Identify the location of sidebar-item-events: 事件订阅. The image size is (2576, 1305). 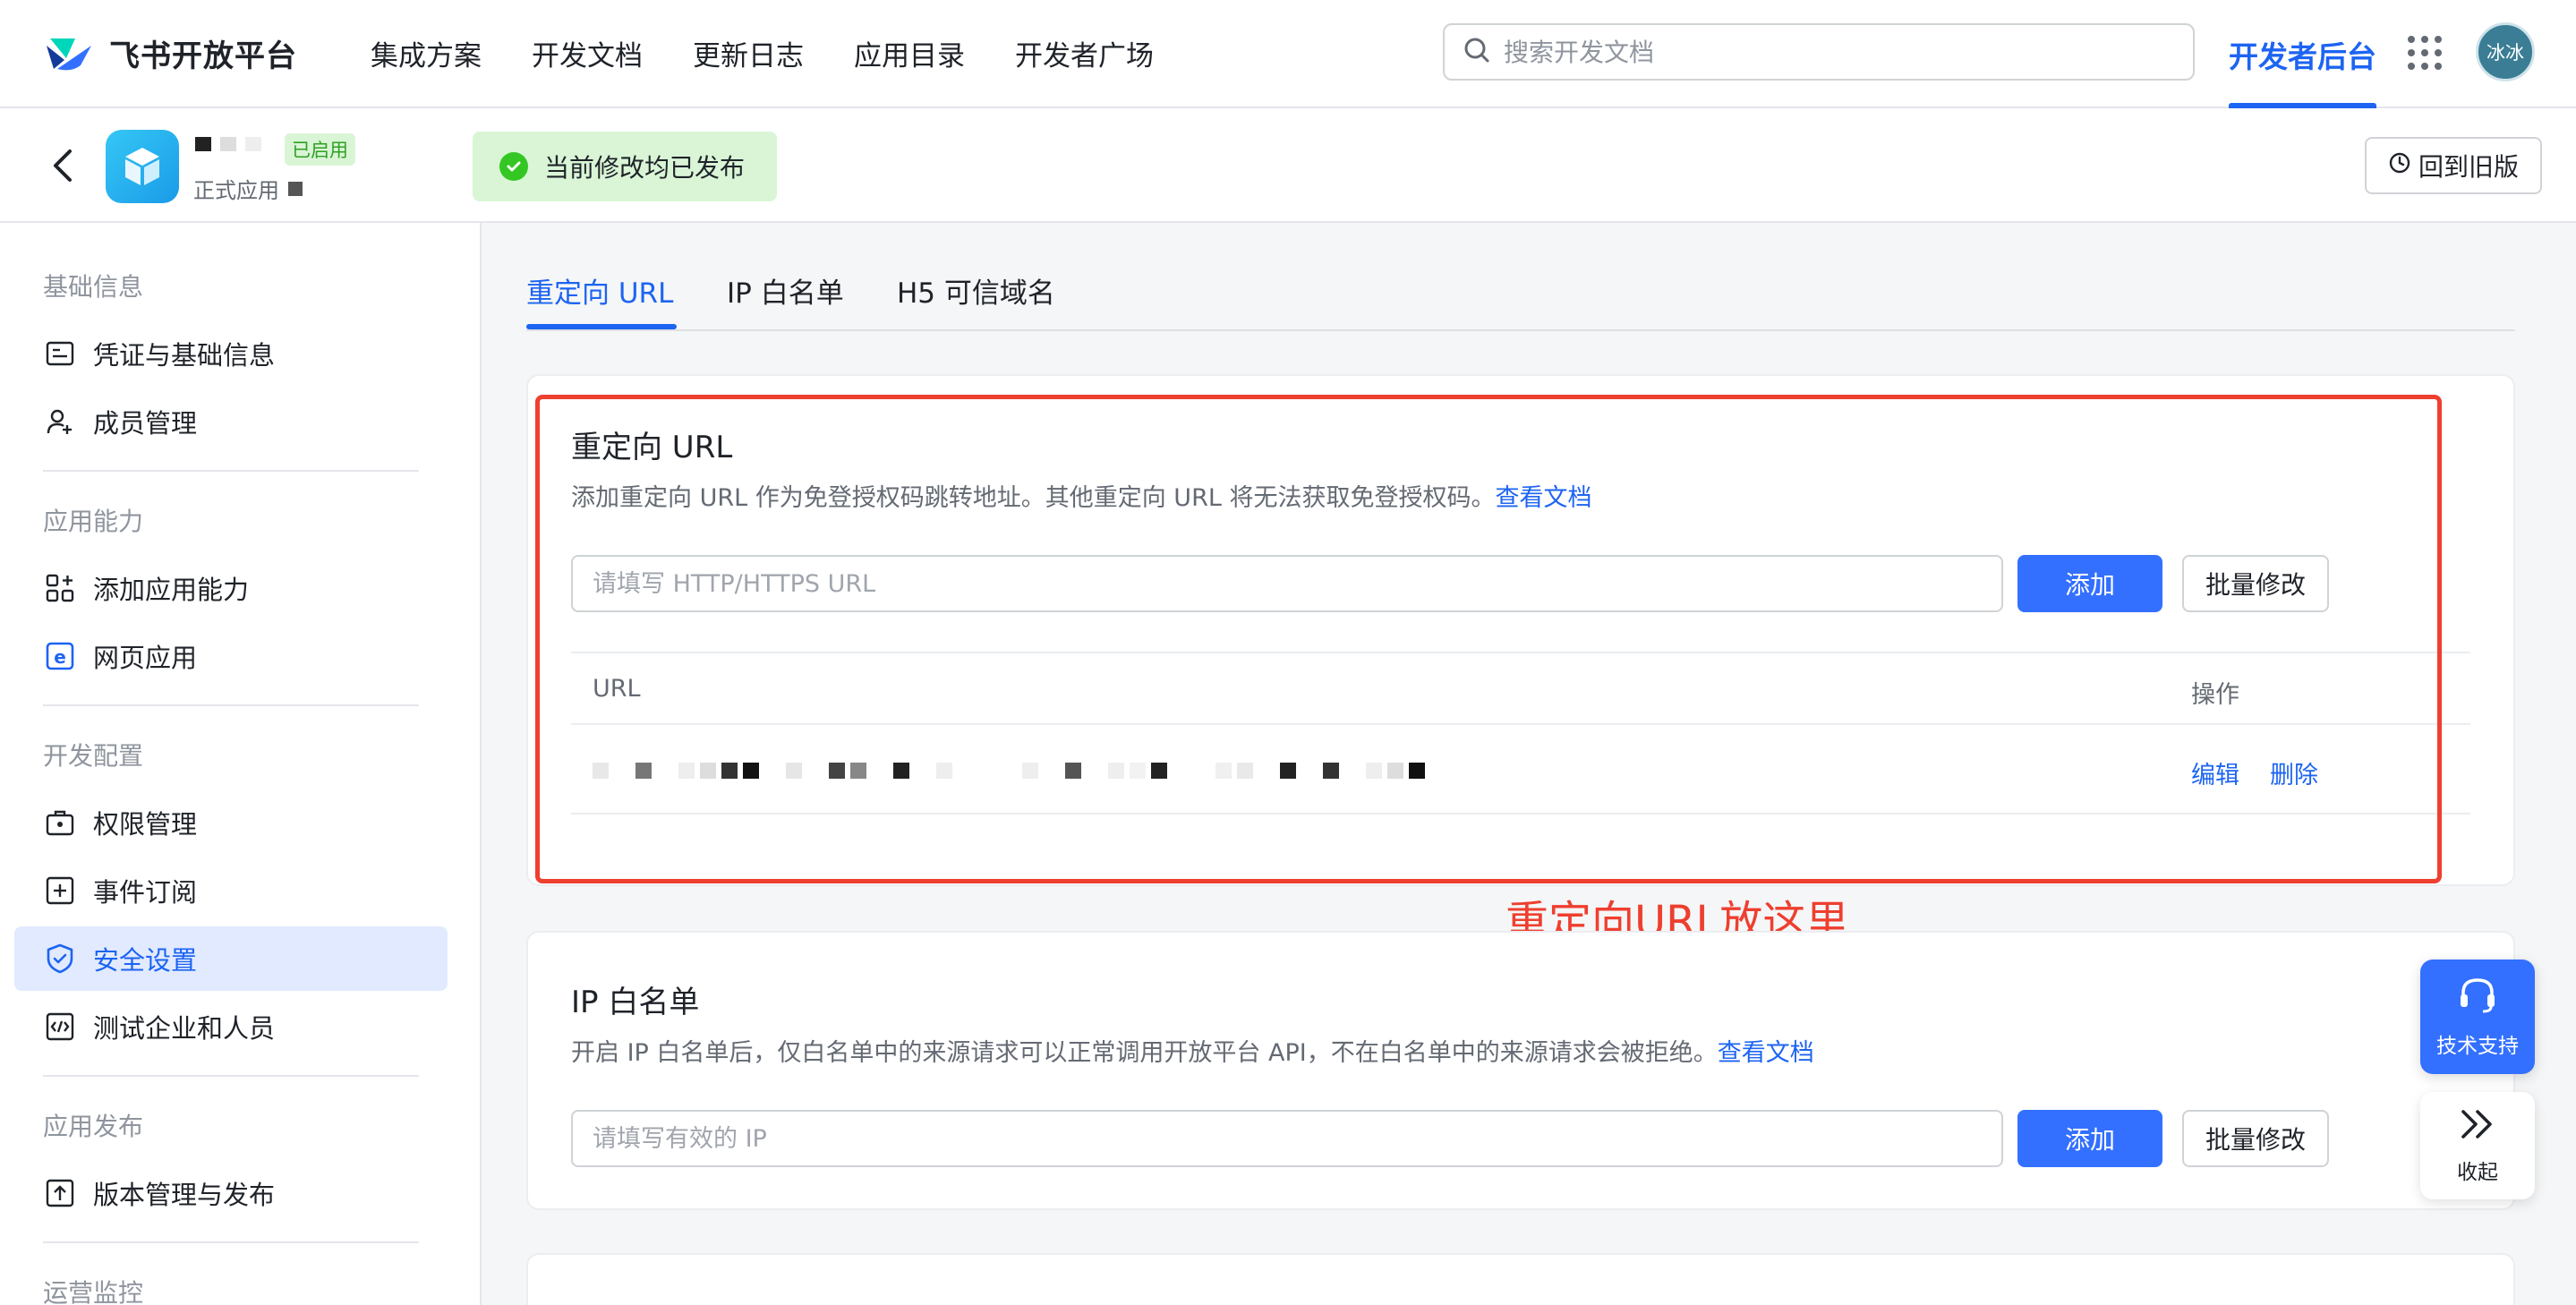
(231, 890).